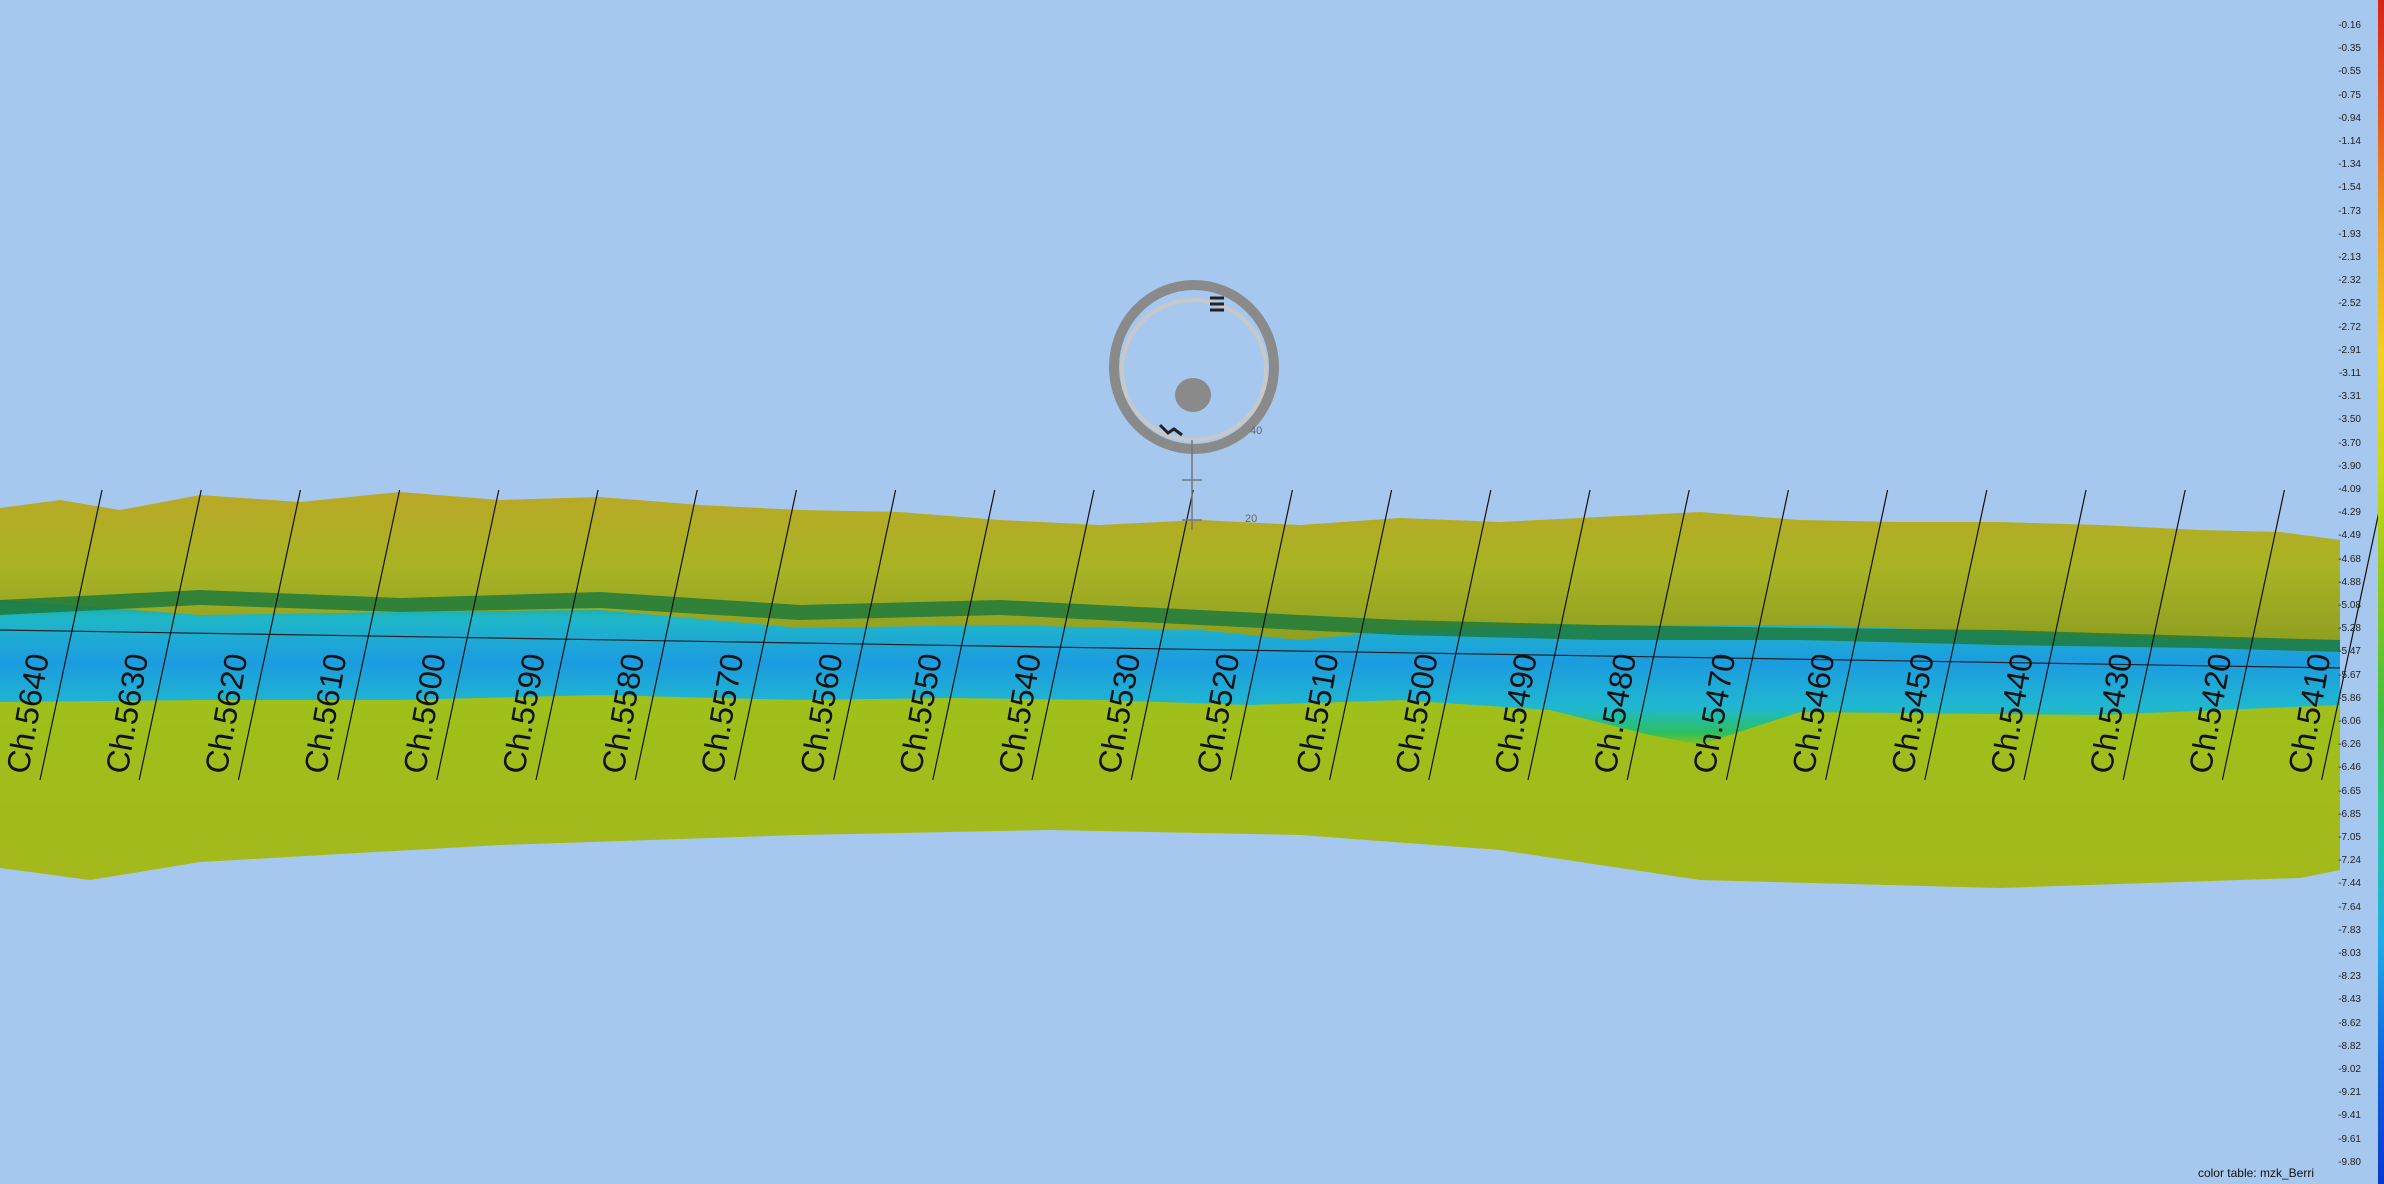 The height and width of the screenshot is (1184, 2384). I want to click on depth-scale-label: -7.44, so click(2349, 884).